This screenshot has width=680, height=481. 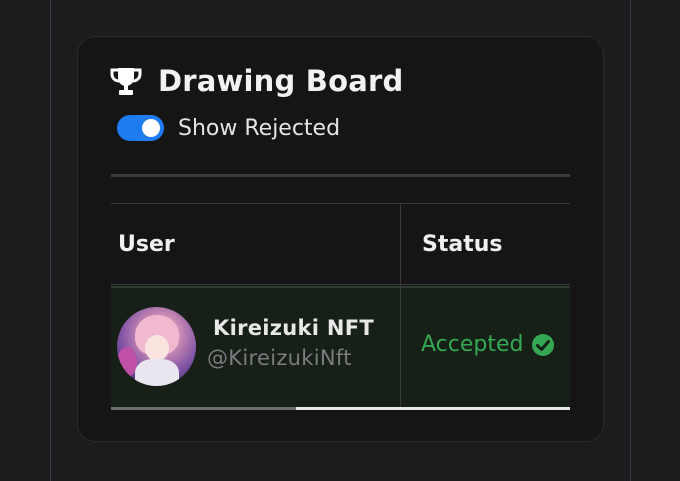 I want to click on status-cell: Accepted, so click(x=488, y=344).